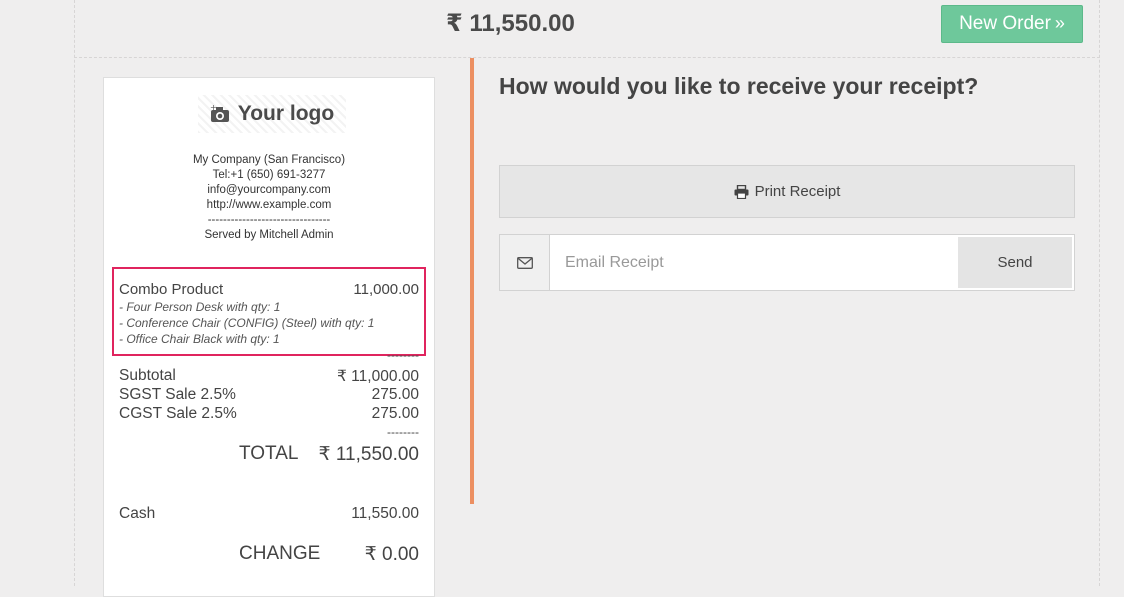 The image size is (1124, 597). Describe the element at coordinates (741, 191) in the screenshot. I see `printer-icon` at that location.